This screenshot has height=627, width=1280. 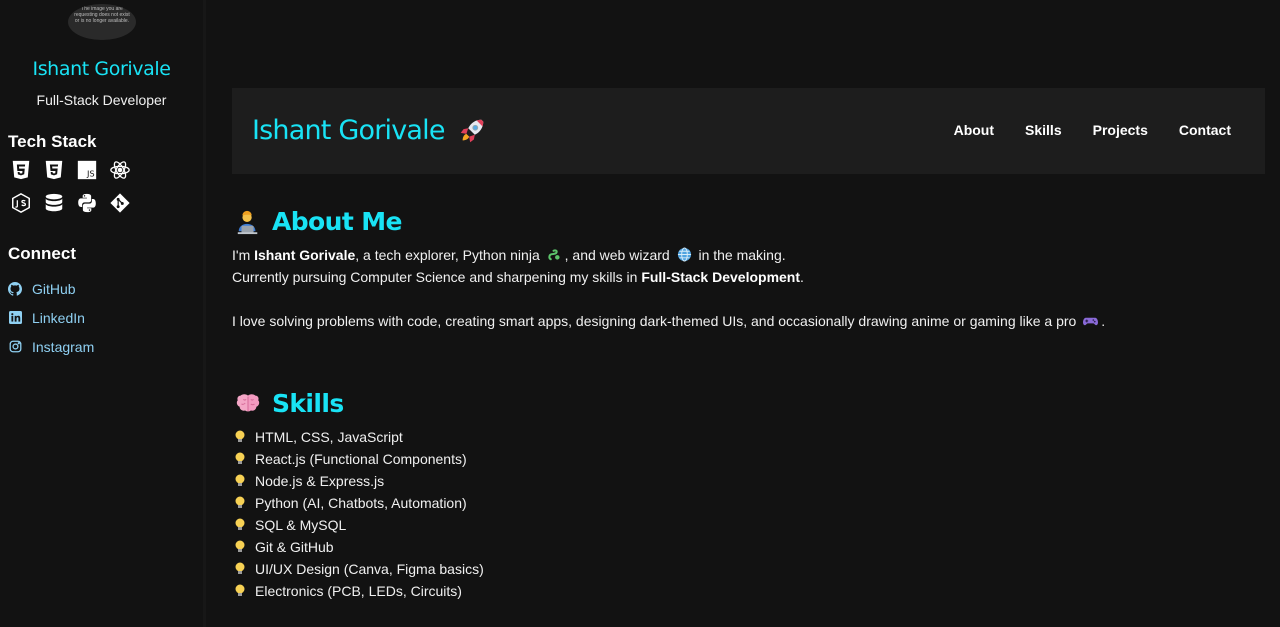 I want to click on react-icon, so click(x=120, y=170).